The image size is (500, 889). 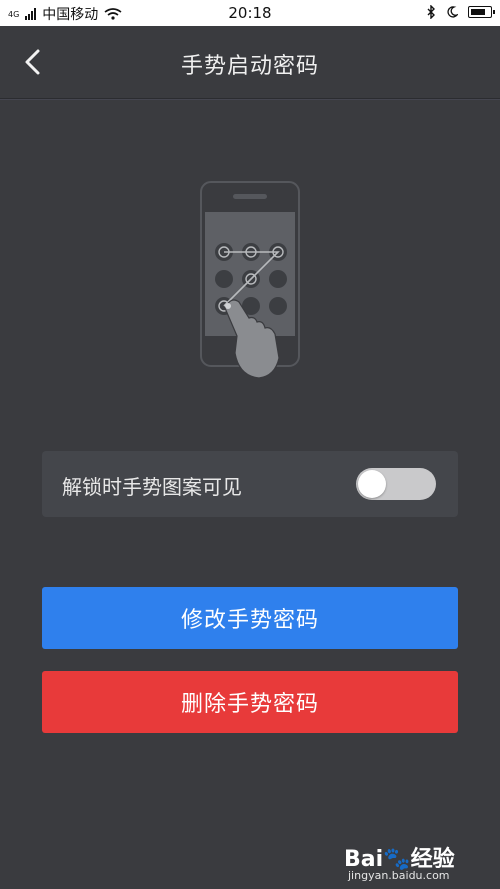 I want to click on baidu-watermark: Bai🐾经验 jingyan.baidu.com, so click(x=411, y=862).